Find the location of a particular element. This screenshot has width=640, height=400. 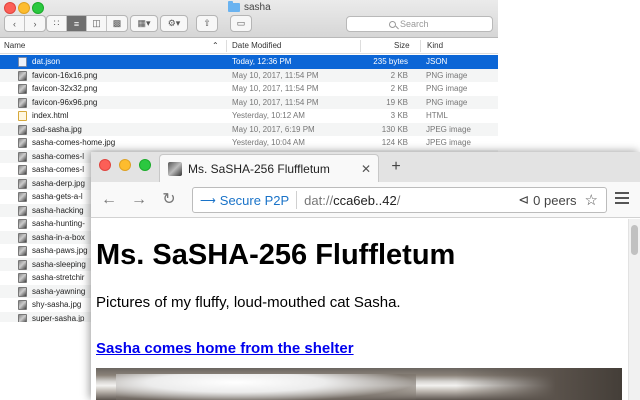

gear-icon: ⚙▾ is located at coordinates (174, 23).